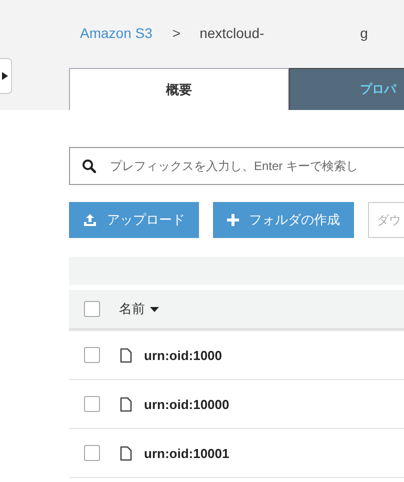 This screenshot has height=482, width=404. I want to click on caret-icon, so click(5, 76).